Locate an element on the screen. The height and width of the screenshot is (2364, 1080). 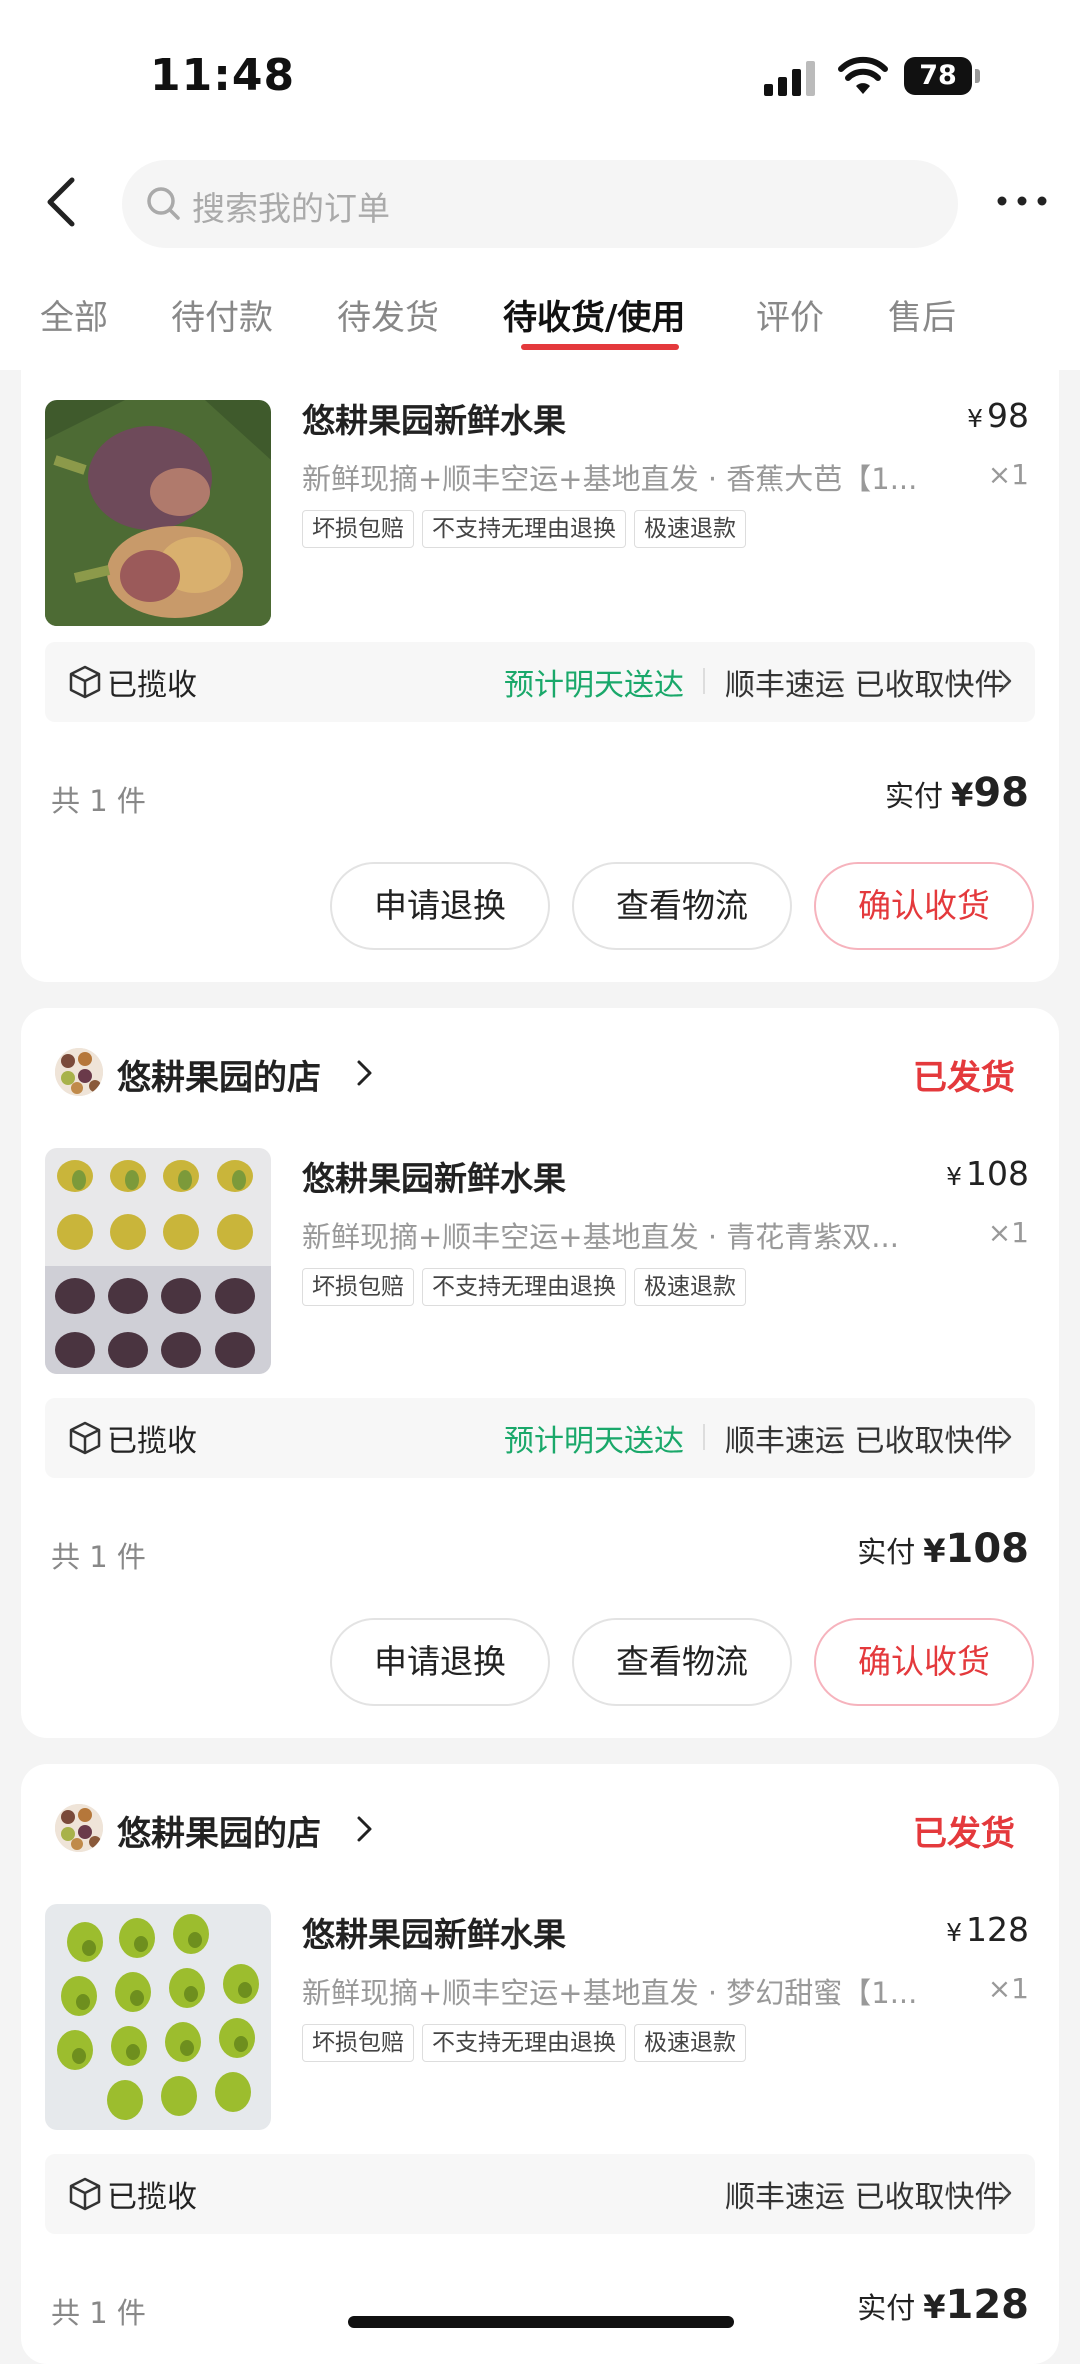
signal-icon is located at coordinates (789, 78).